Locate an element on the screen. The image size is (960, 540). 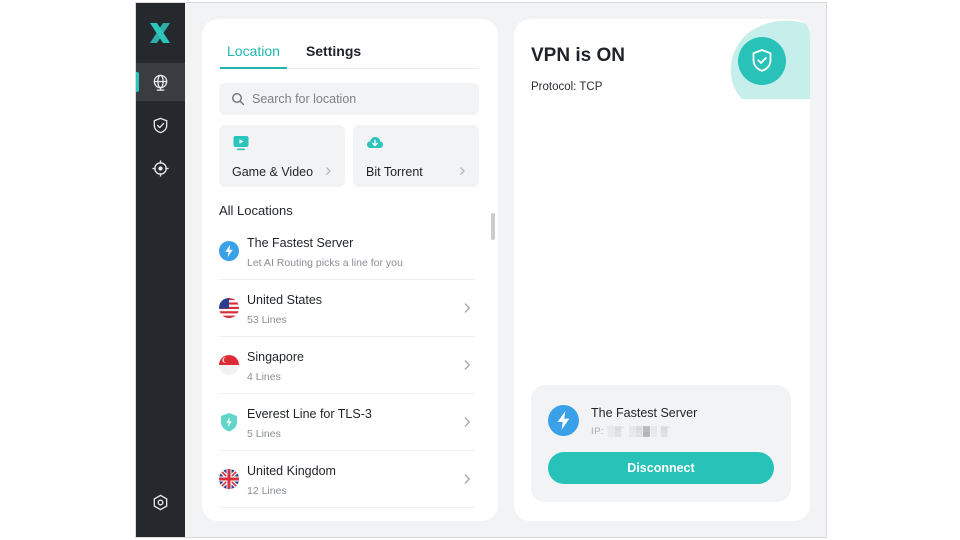
flag-sg-icon is located at coordinates (229, 365).